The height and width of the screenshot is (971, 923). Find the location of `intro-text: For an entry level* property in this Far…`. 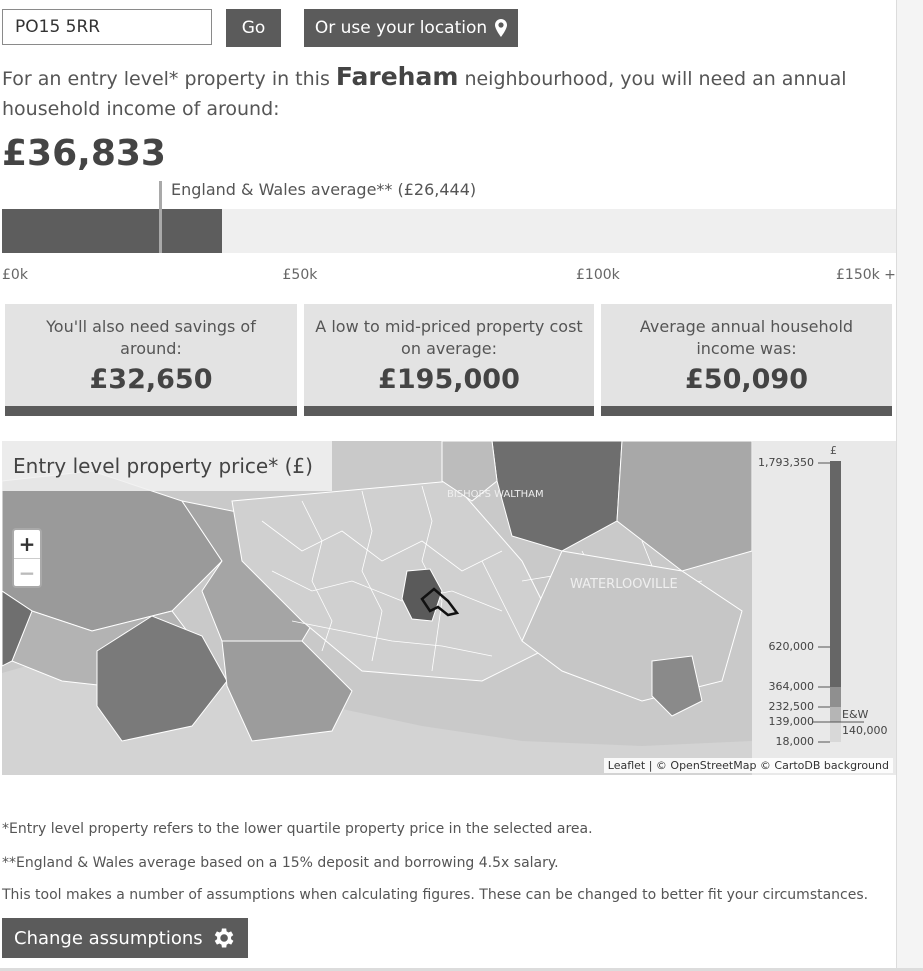

intro-text: For an entry level* property in this Far… is located at coordinates (442, 93).